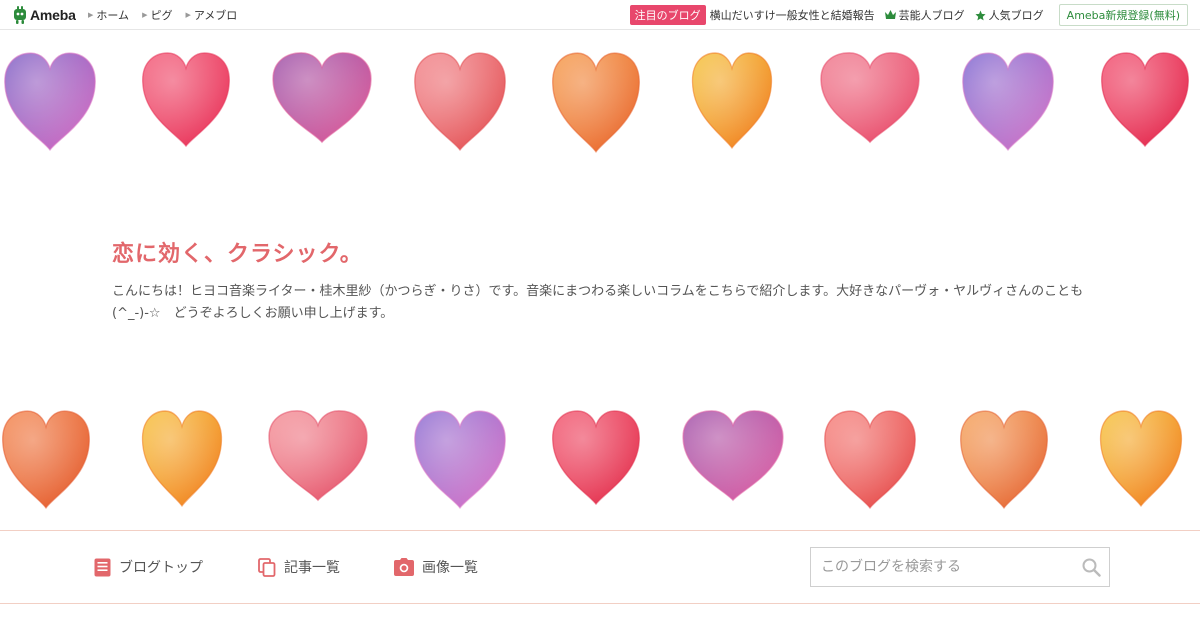 The image size is (1200, 630). What do you see at coordinates (312, 568) in the screenshot?
I see `article-list-label: 記事一覧` at bounding box center [312, 568].